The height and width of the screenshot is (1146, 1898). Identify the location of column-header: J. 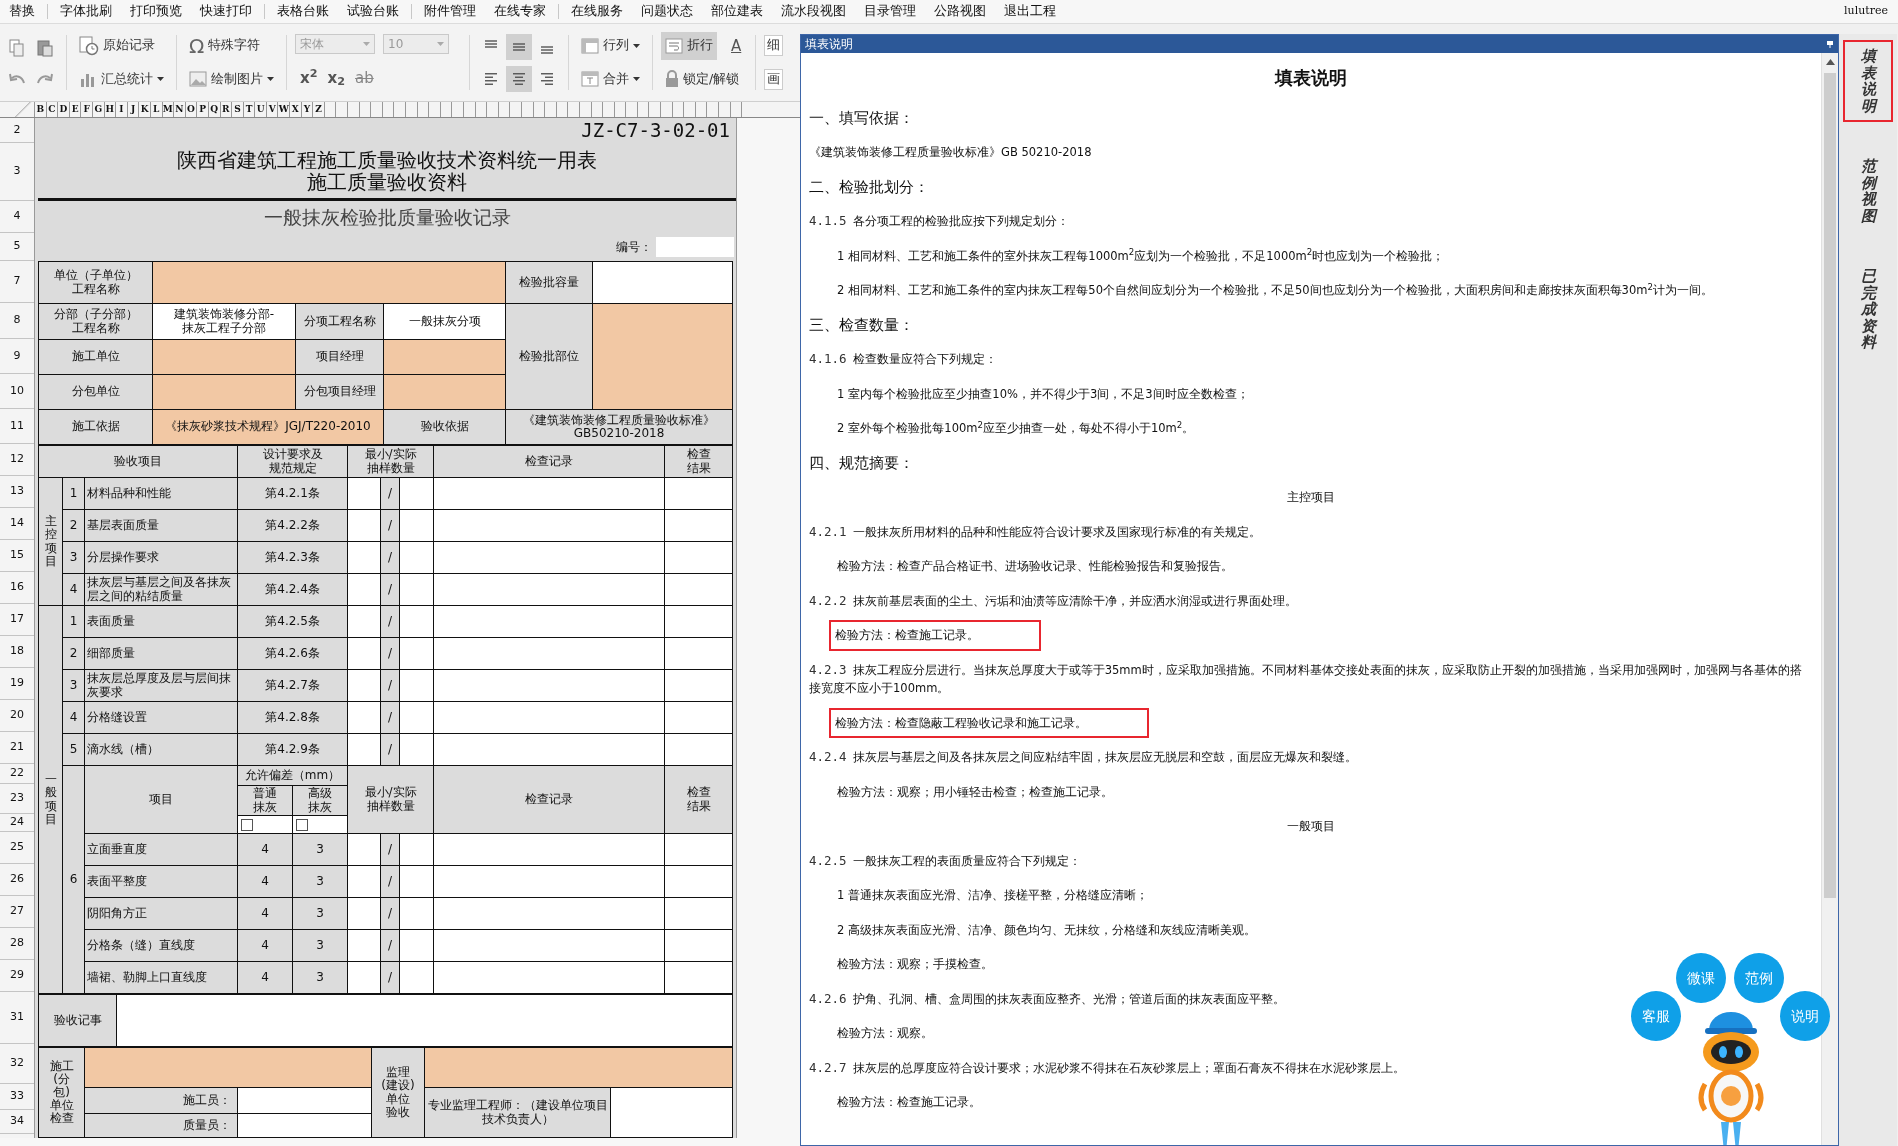
(133, 109).